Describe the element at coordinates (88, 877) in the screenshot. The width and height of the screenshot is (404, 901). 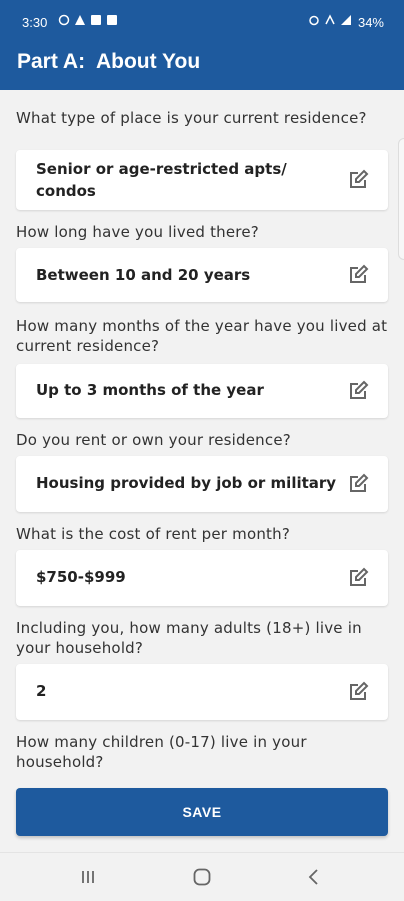
I see `recents-icon` at that location.